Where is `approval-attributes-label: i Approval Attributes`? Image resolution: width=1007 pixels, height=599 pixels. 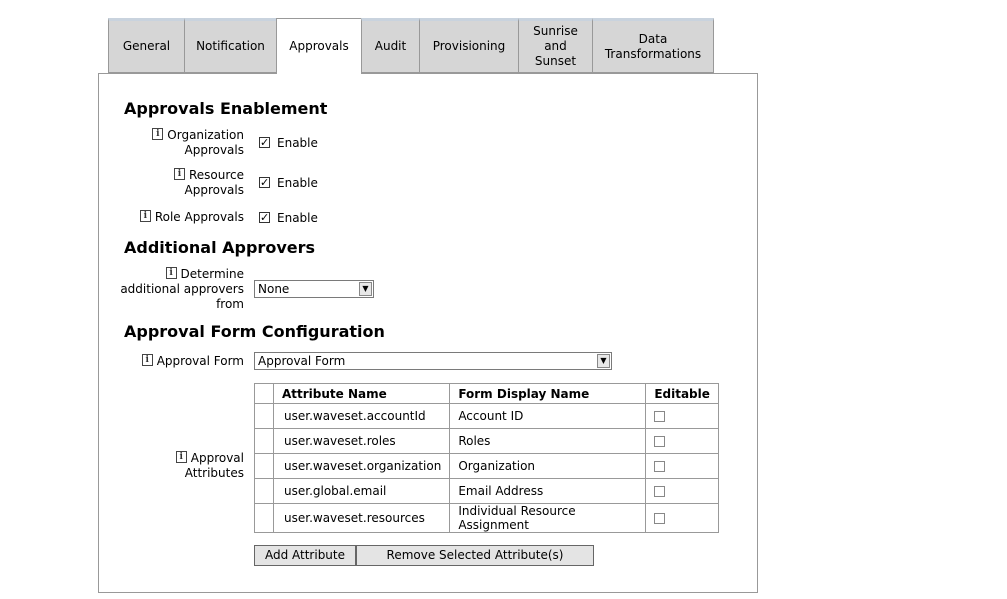
approval-attributes-label: i Approval Attributes is located at coordinates (184, 466).